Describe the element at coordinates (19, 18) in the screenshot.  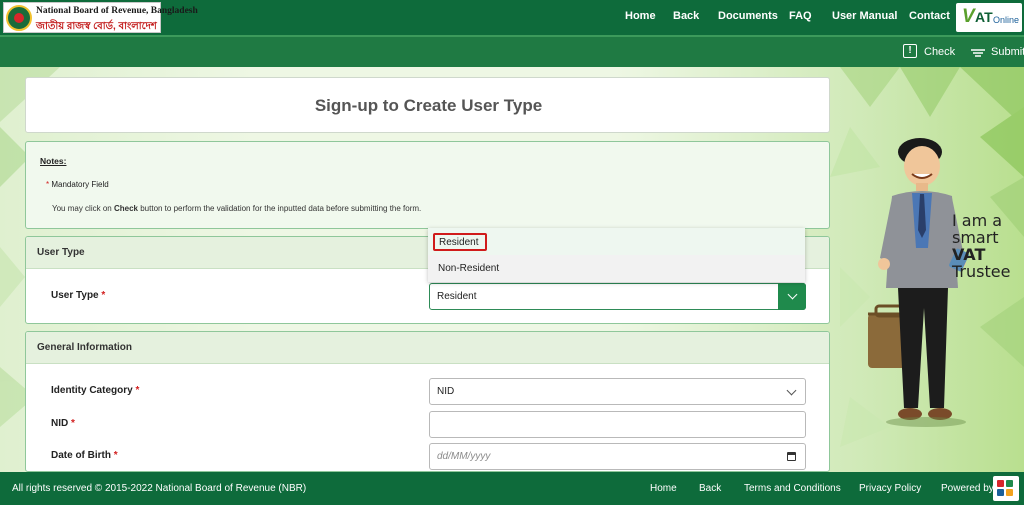
I see `bangladesh-seal-icon` at that location.